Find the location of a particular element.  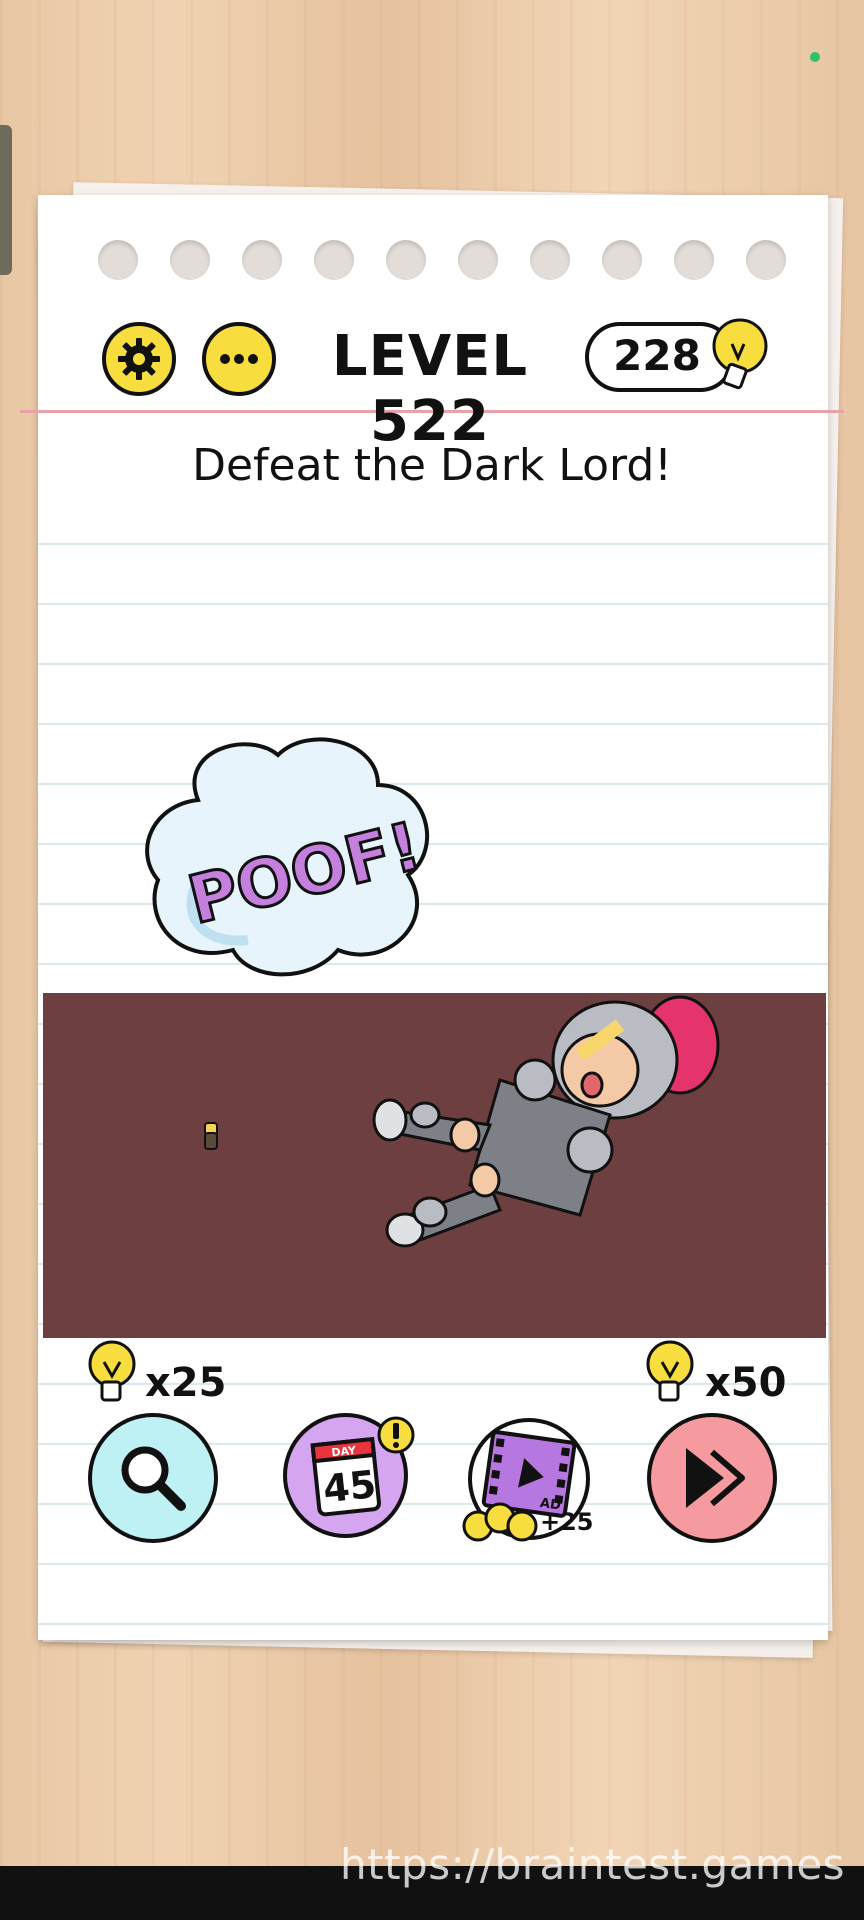

more-button is located at coordinates (239, 359).